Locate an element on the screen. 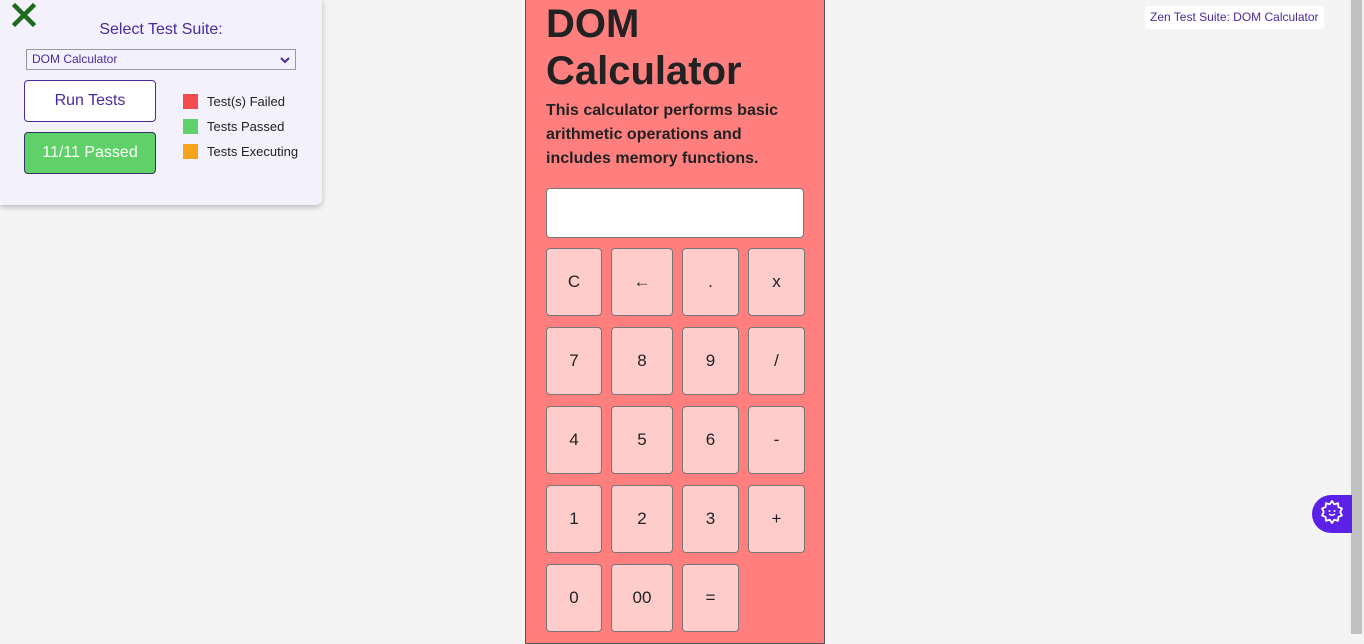 This screenshot has width=1364, height=644. legend-swatch-executing is located at coordinates (190, 151).